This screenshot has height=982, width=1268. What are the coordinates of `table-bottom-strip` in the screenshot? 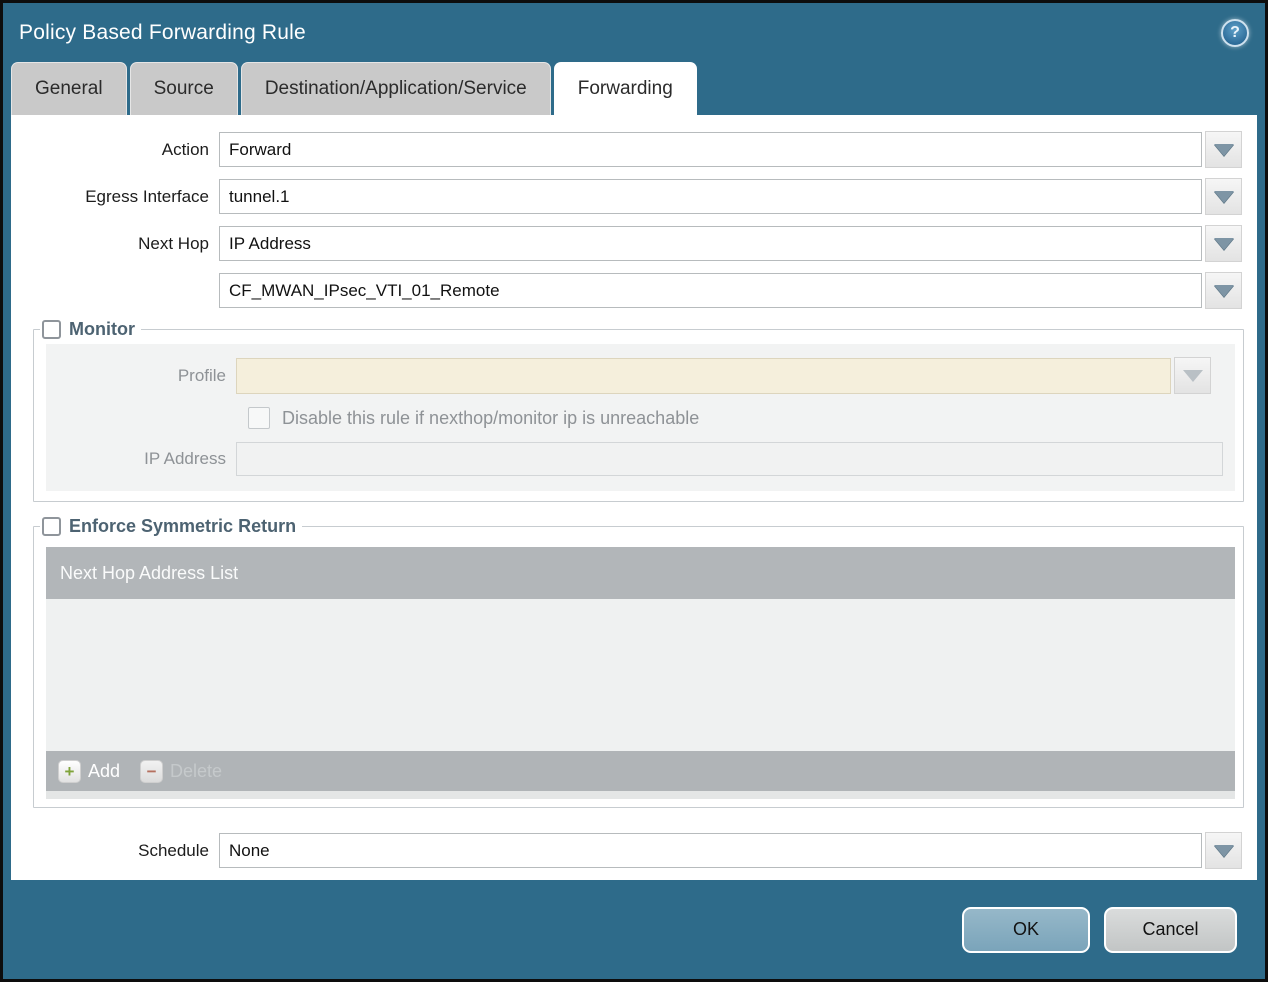 It's located at (640, 795).